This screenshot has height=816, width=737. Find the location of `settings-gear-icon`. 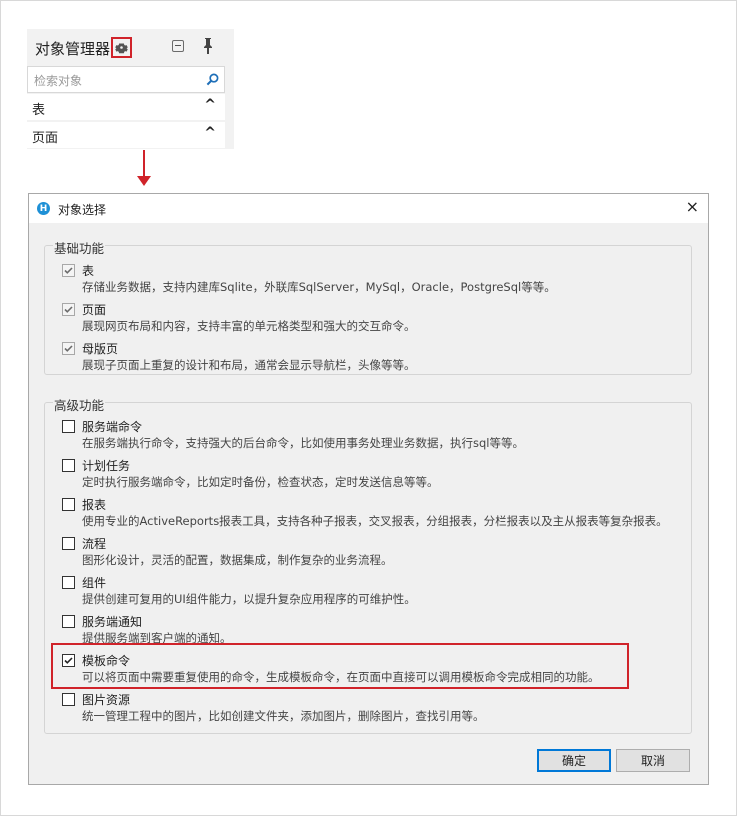

settings-gear-icon is located at coordinates (121, 47).